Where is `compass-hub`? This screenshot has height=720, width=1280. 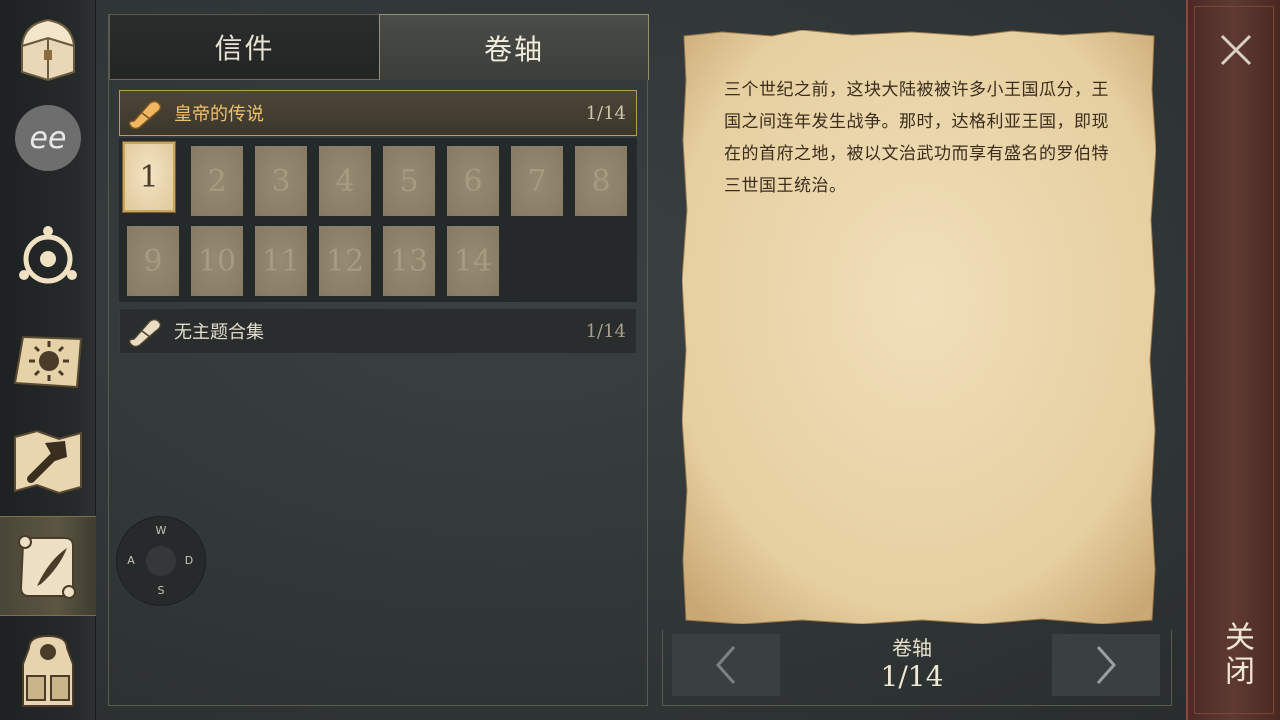
compass-hub is located at coordinates (161, 561).